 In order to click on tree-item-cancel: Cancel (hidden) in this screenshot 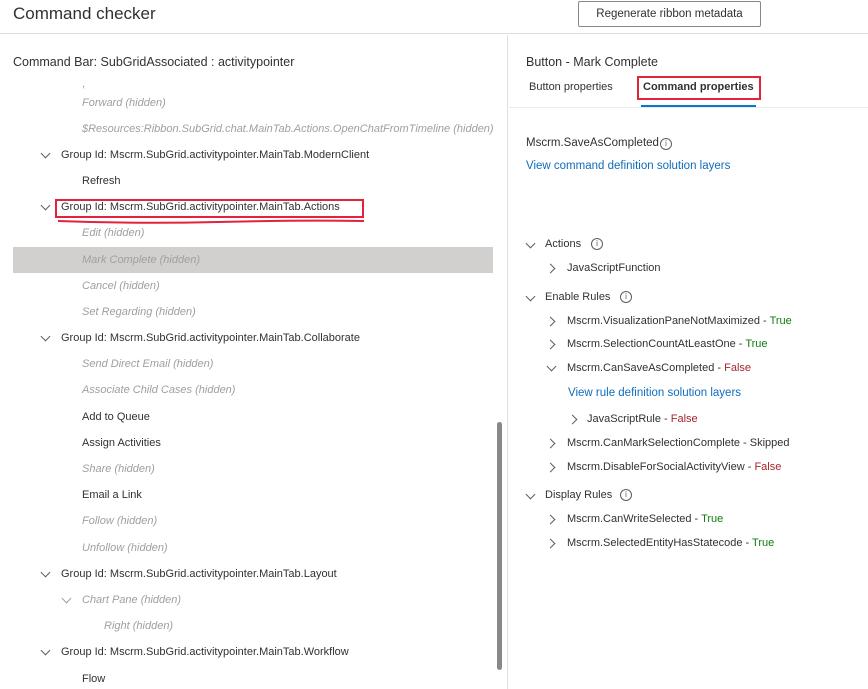, I will do `click(121, 286)`.